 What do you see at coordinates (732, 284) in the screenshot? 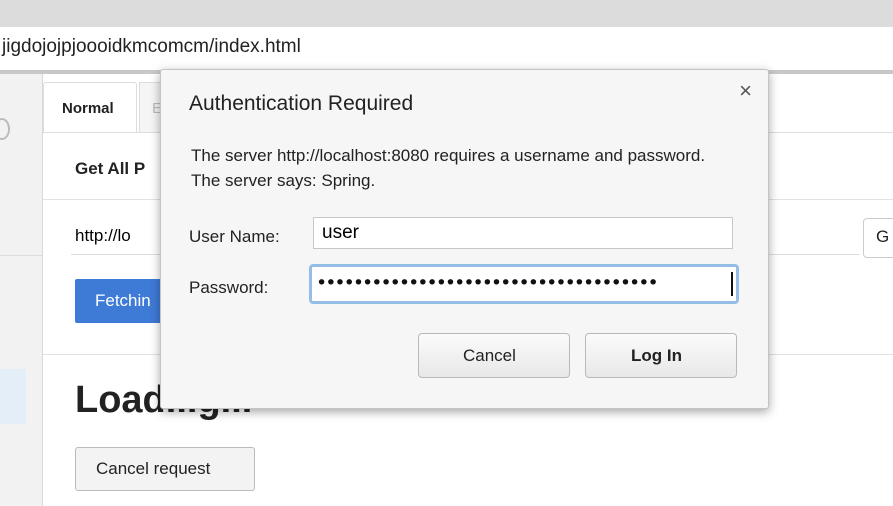
I see `text-caret` at bounding box center [732, 284].